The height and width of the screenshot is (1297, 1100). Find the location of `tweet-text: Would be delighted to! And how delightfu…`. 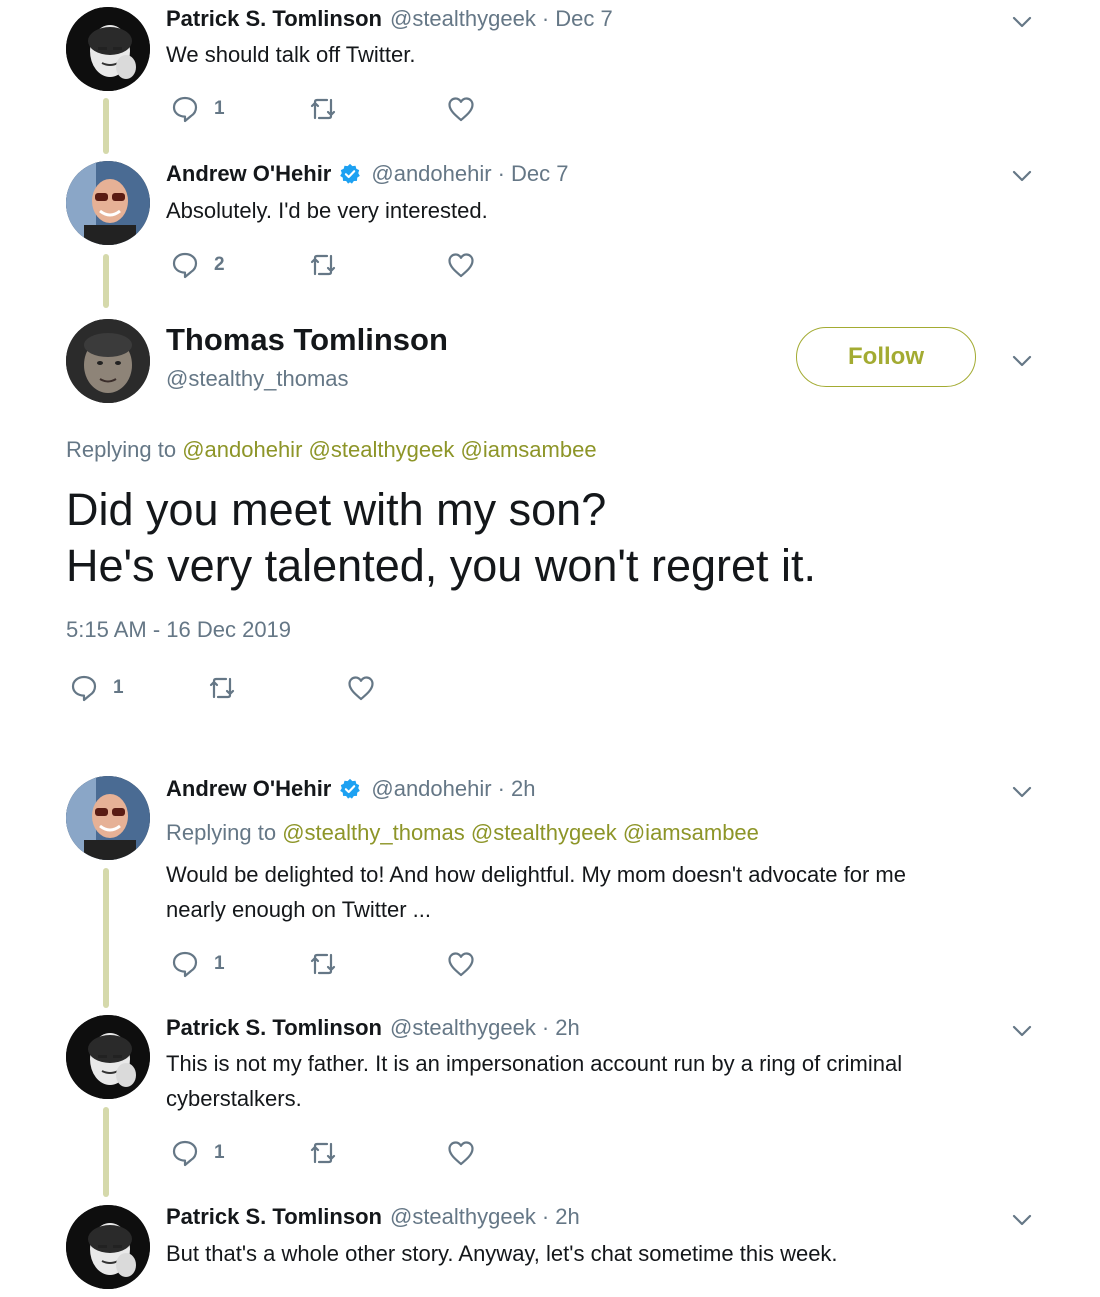

tweet-text: Would be delighted to! And how delightfu… is located at coordinates (536, 892).